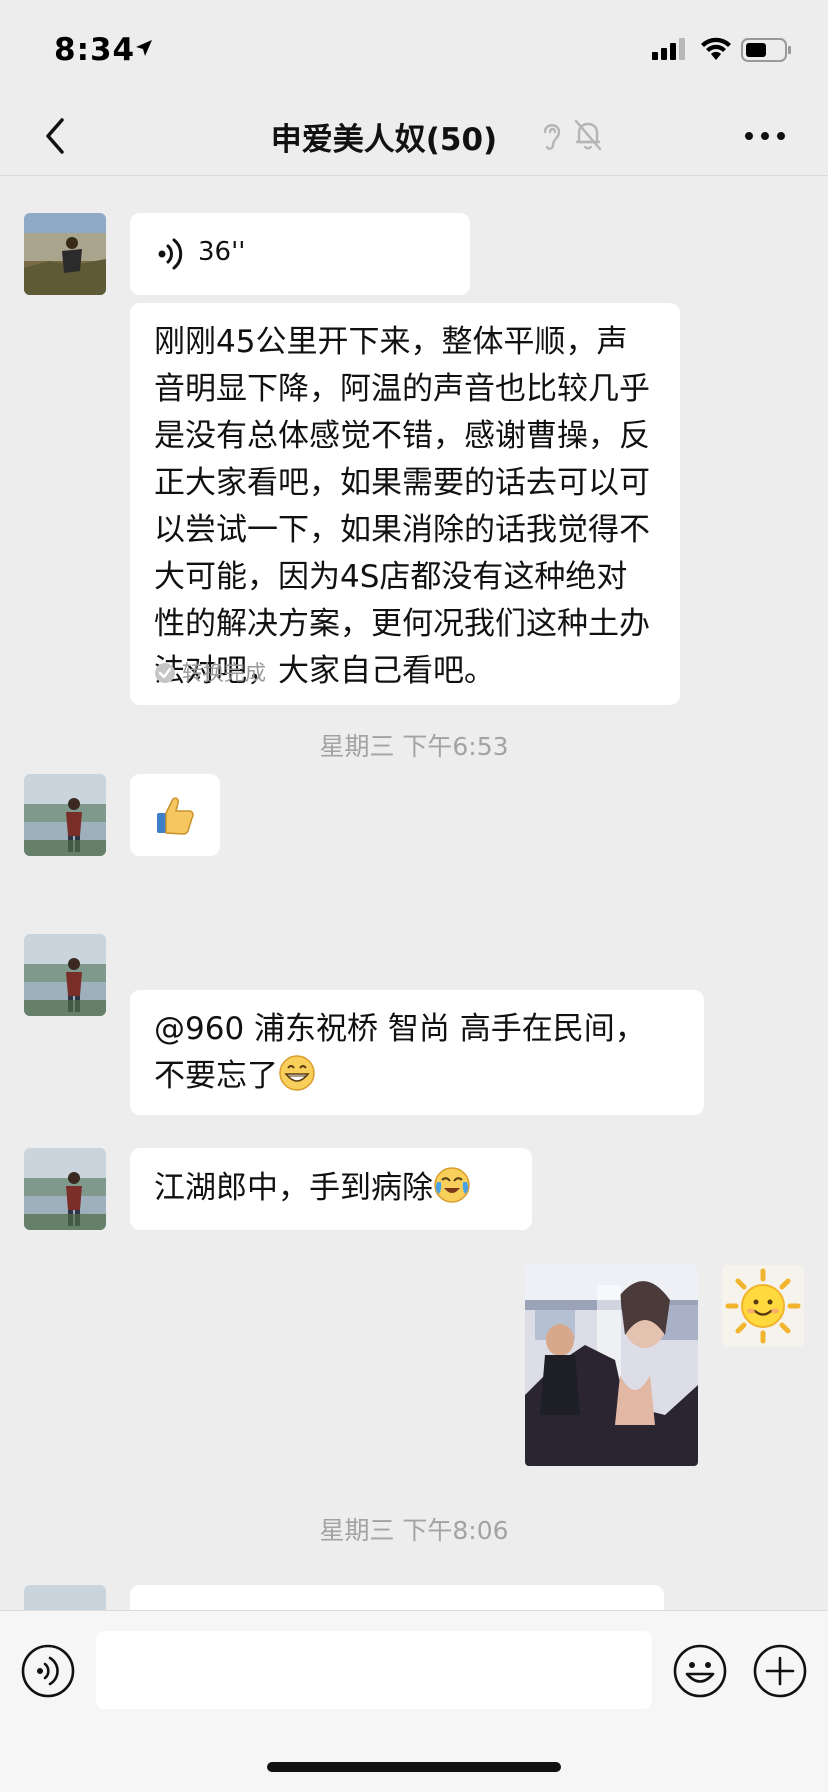  I want to click on convert-status-text: 转换完成, so click(224, 673).